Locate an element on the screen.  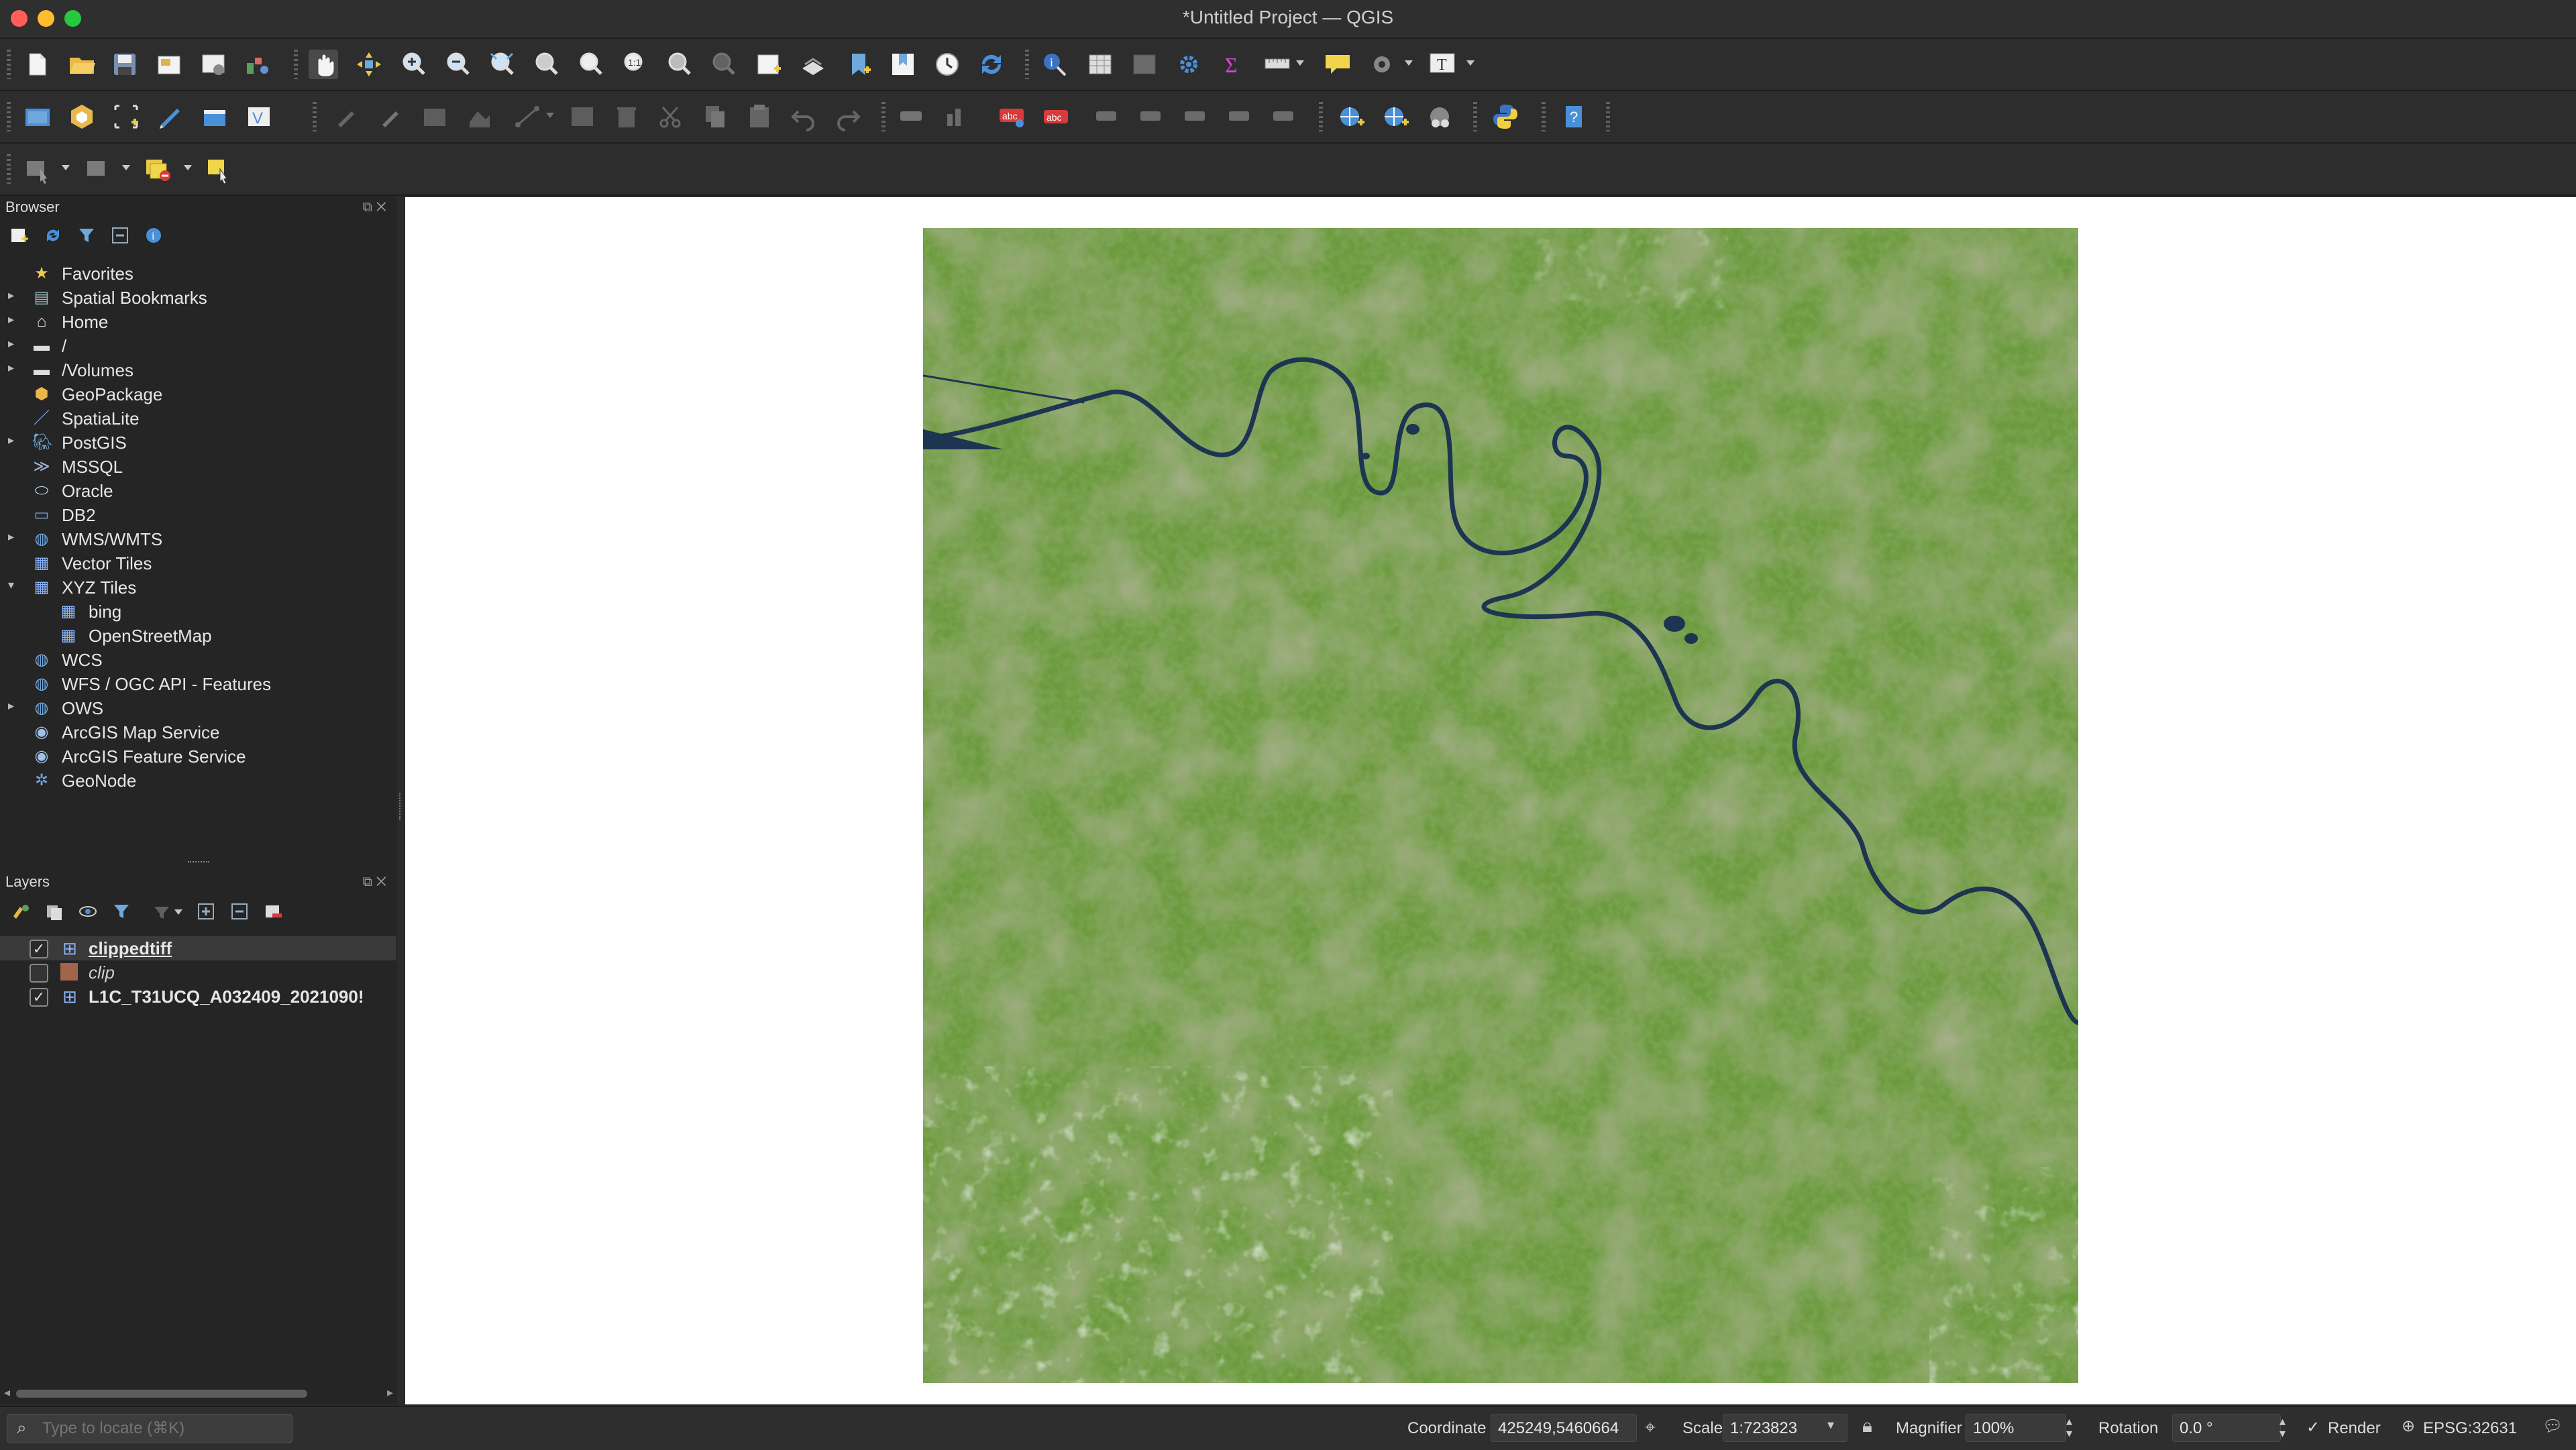
metasearch-icon is located at coordinates (1439, 116).